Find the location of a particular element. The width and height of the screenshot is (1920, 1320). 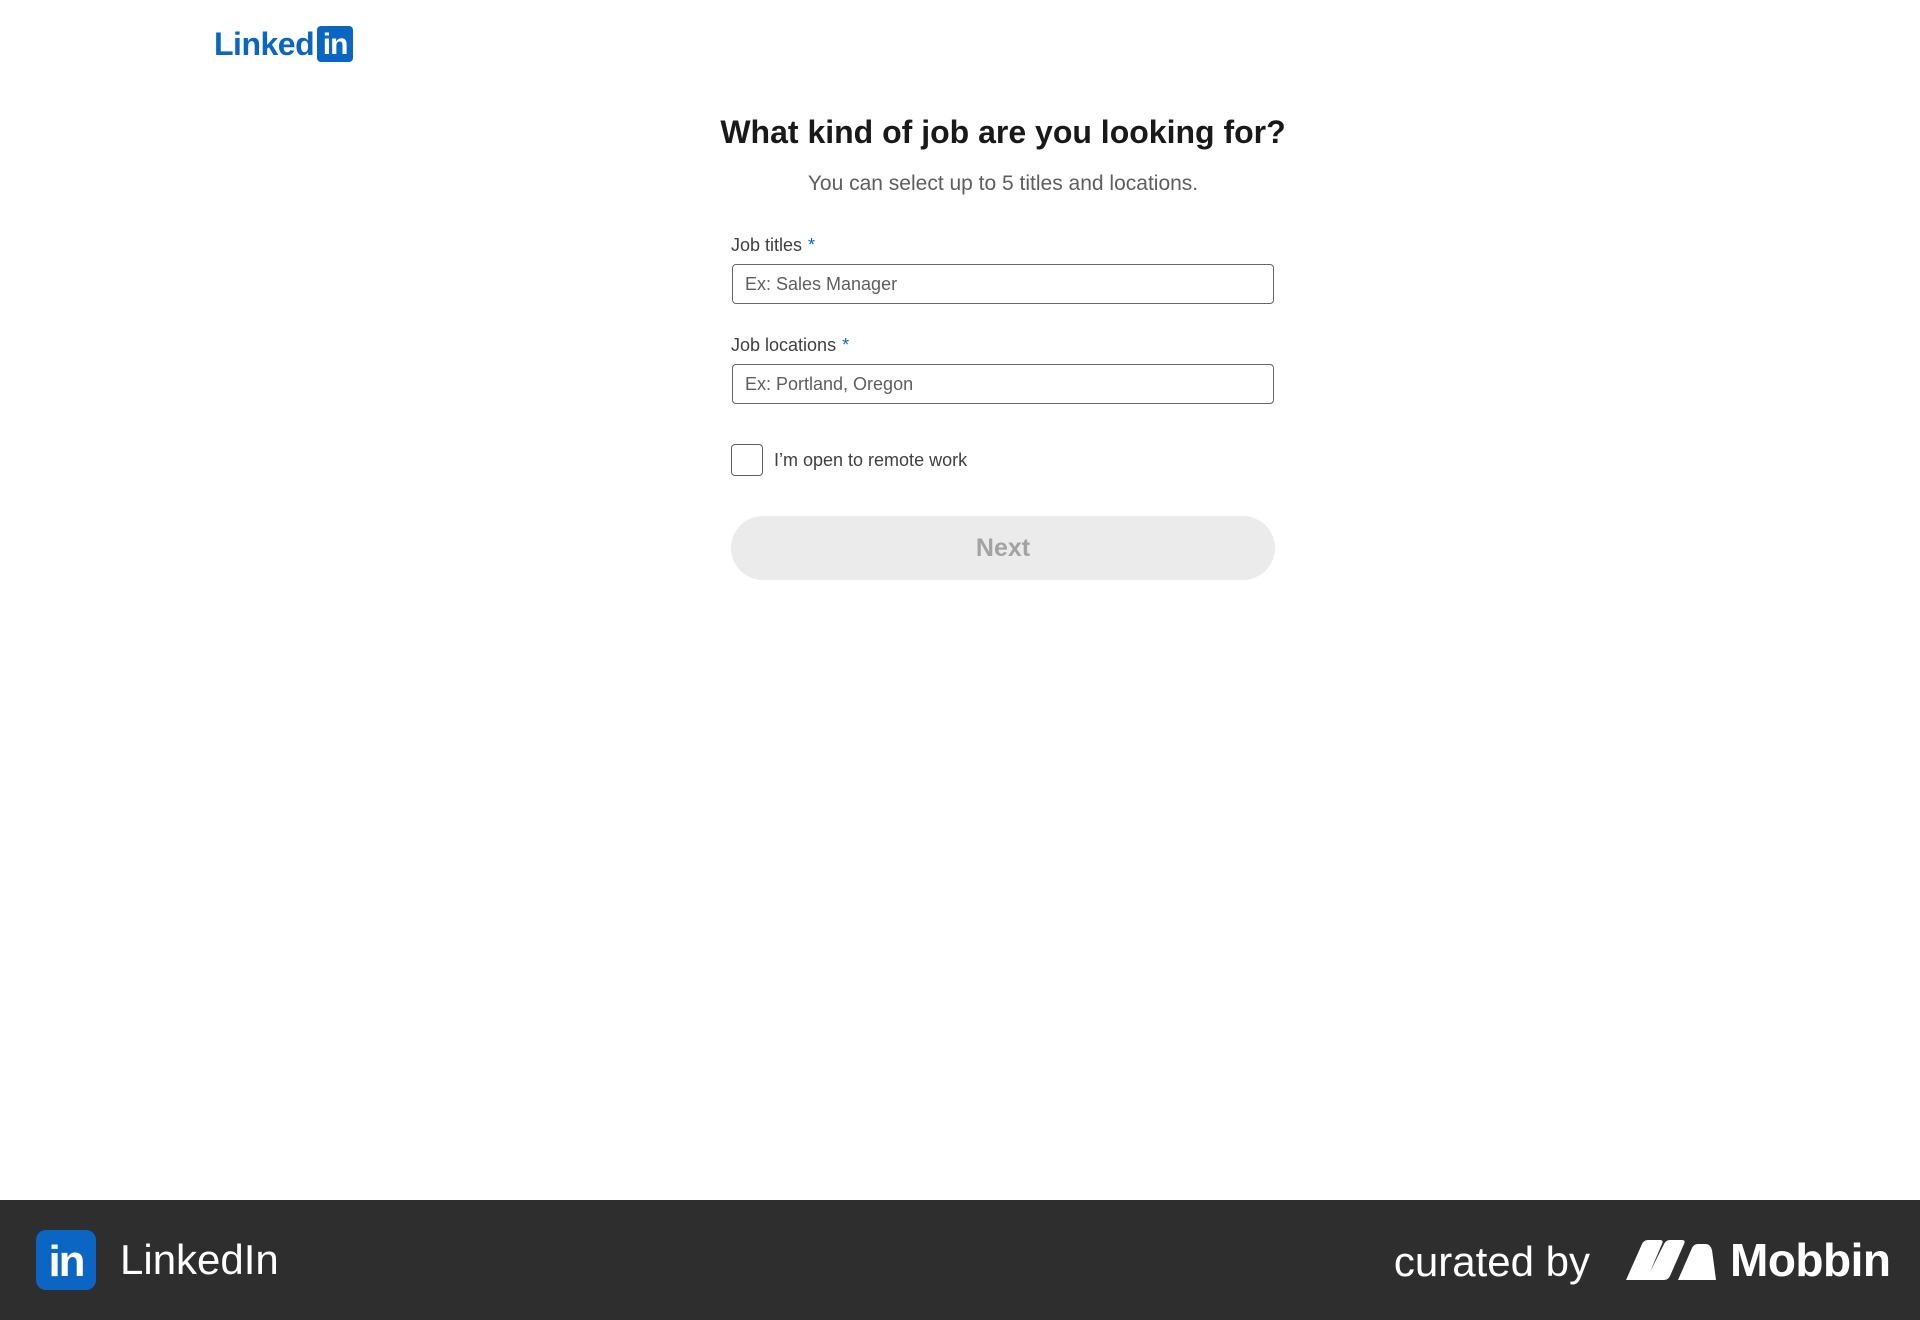

logo-in-icon: in is located at coordinates (335, 44).